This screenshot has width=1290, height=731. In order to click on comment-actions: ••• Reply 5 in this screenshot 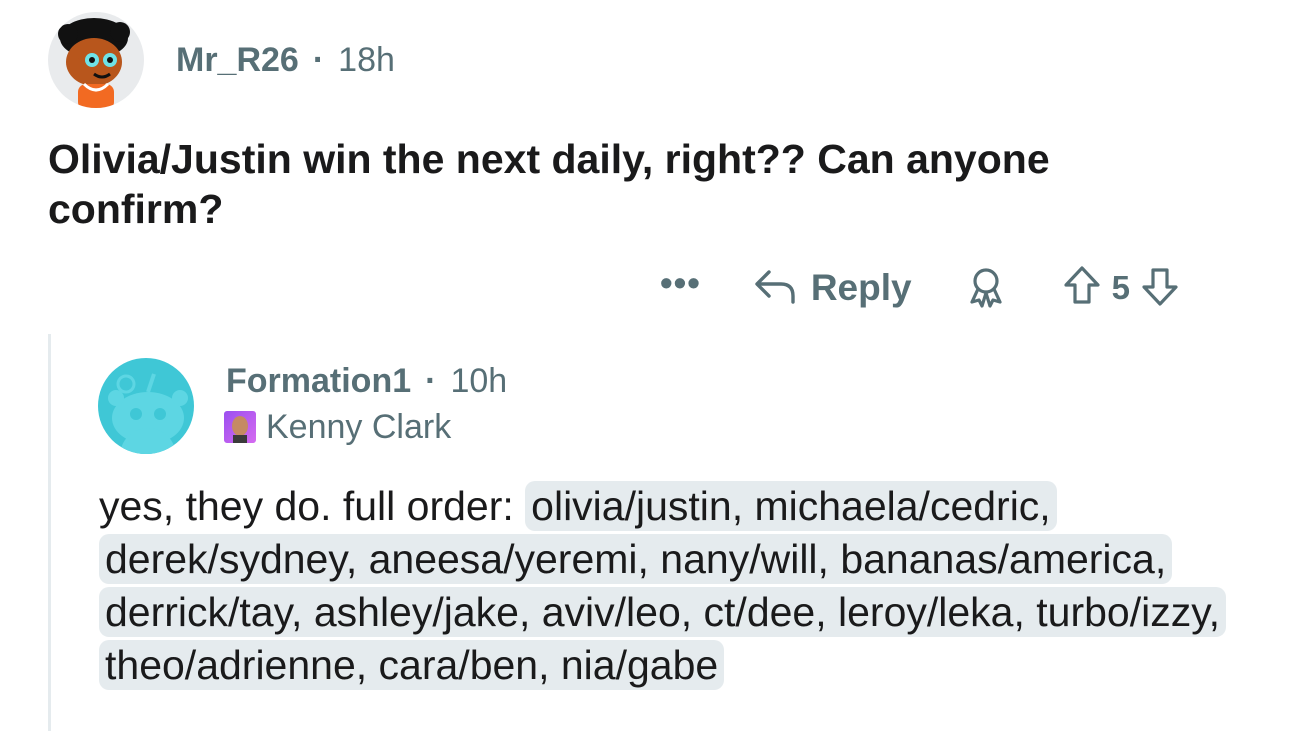, I will do `click(920, 288)`.